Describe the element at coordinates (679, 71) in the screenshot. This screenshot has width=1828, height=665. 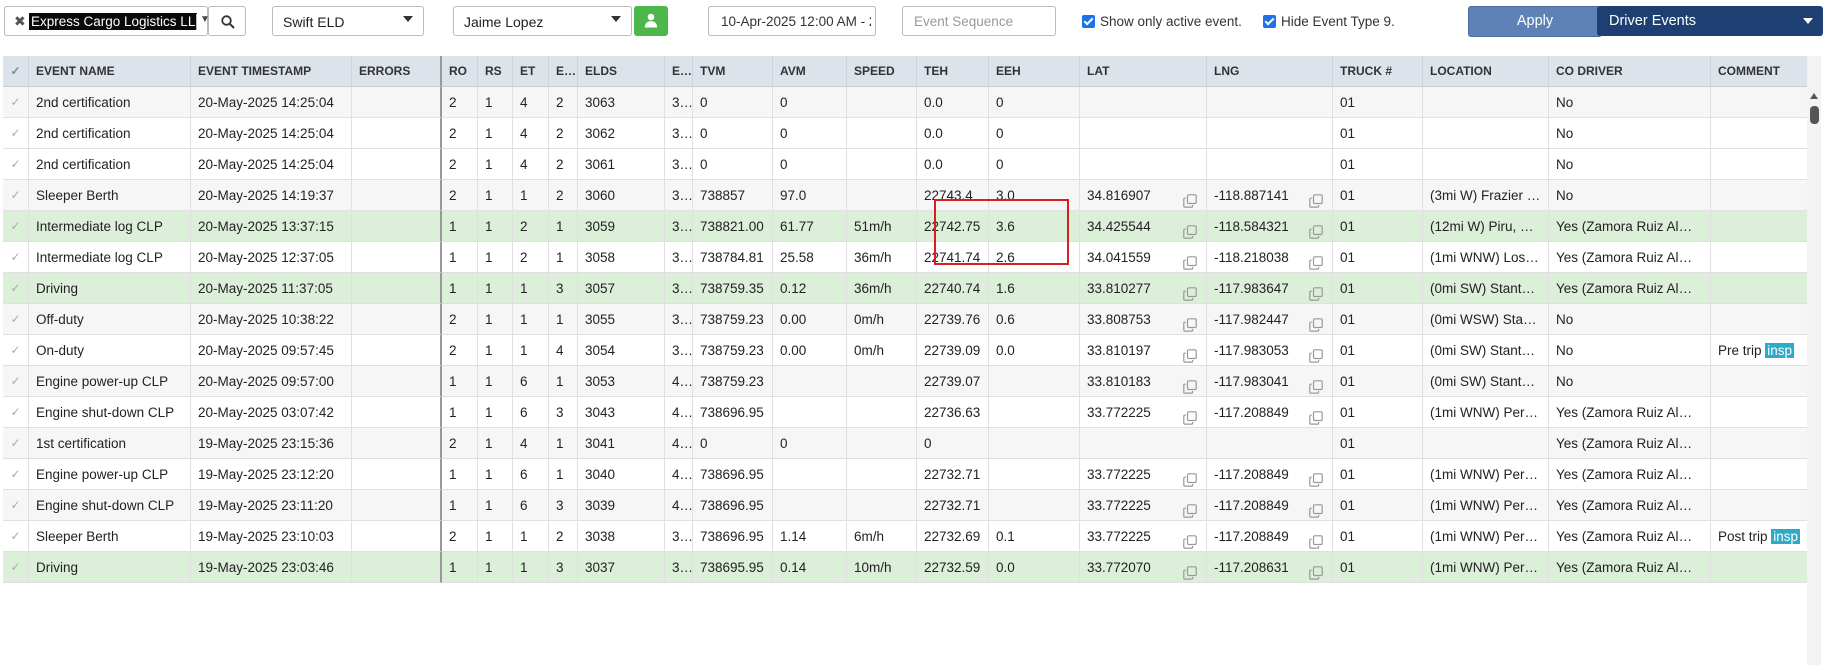
I see `column-header-es: ES` at that location.